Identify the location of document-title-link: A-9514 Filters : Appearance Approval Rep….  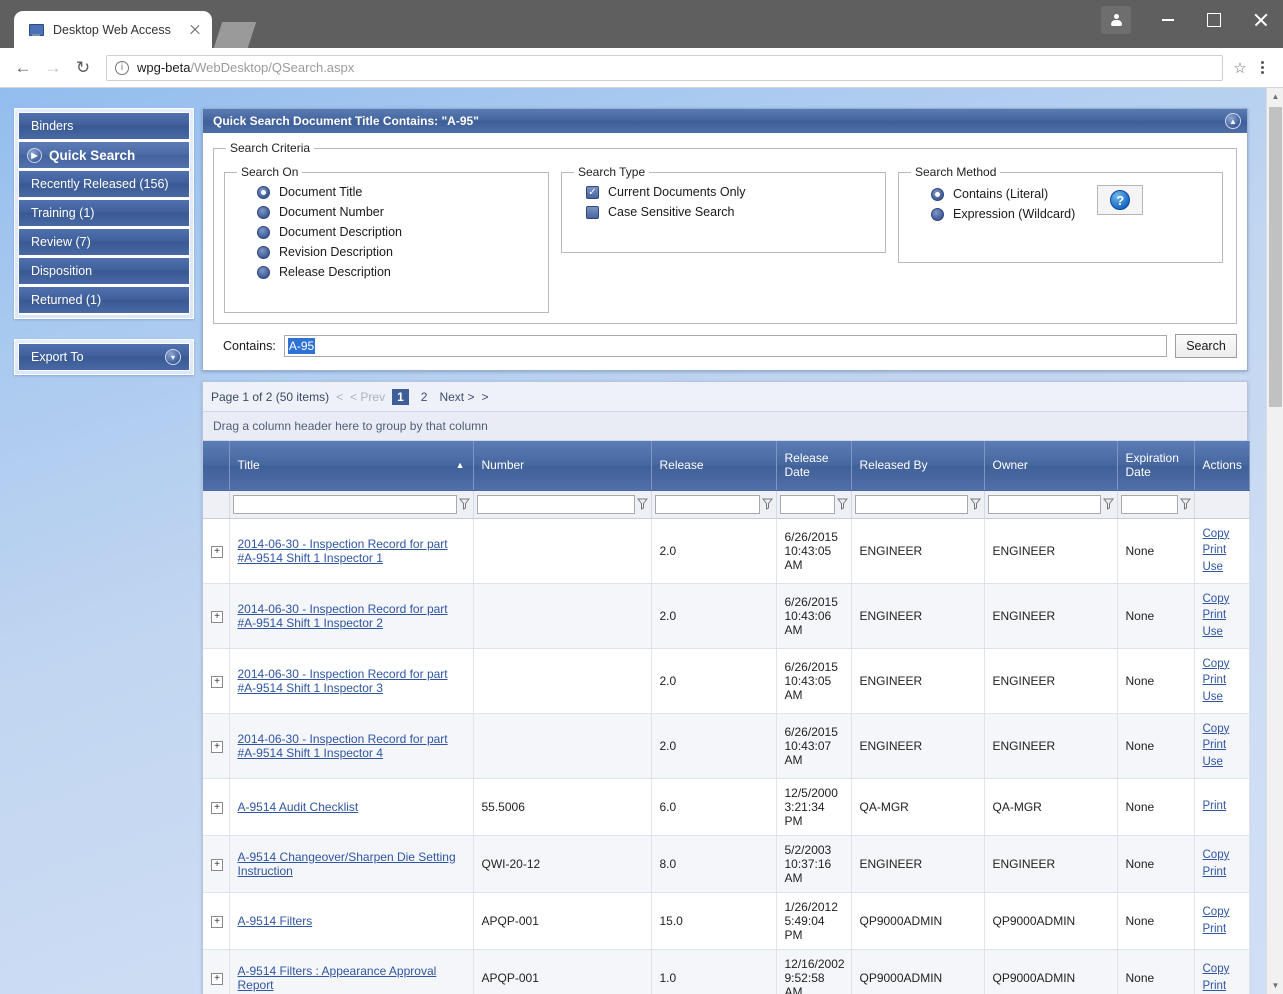
(337, 978).